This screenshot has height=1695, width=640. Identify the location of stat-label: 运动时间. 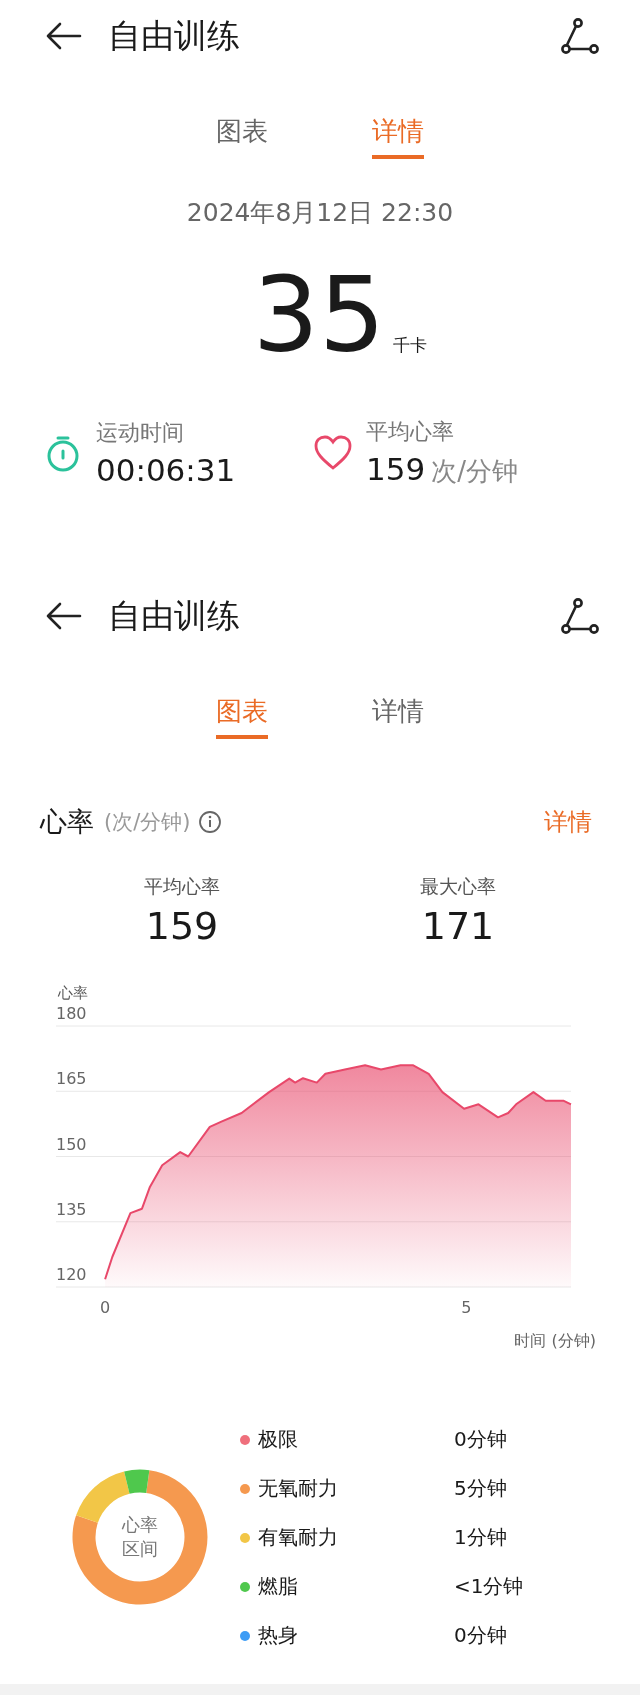
(140, 433).